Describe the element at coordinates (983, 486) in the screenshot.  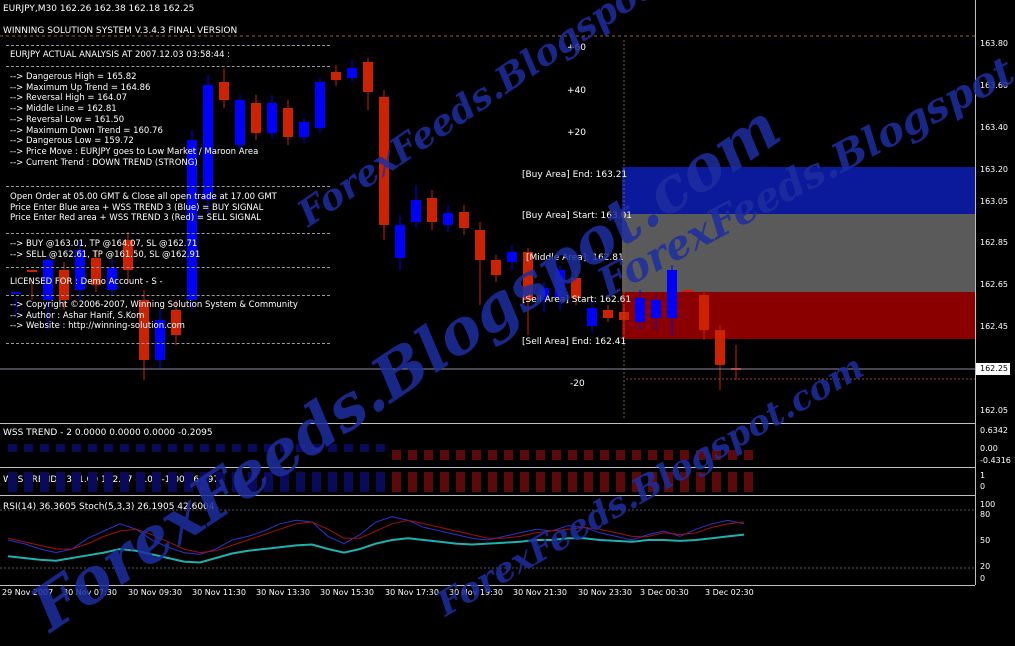
I see `wss3-scale: 0` at that location.